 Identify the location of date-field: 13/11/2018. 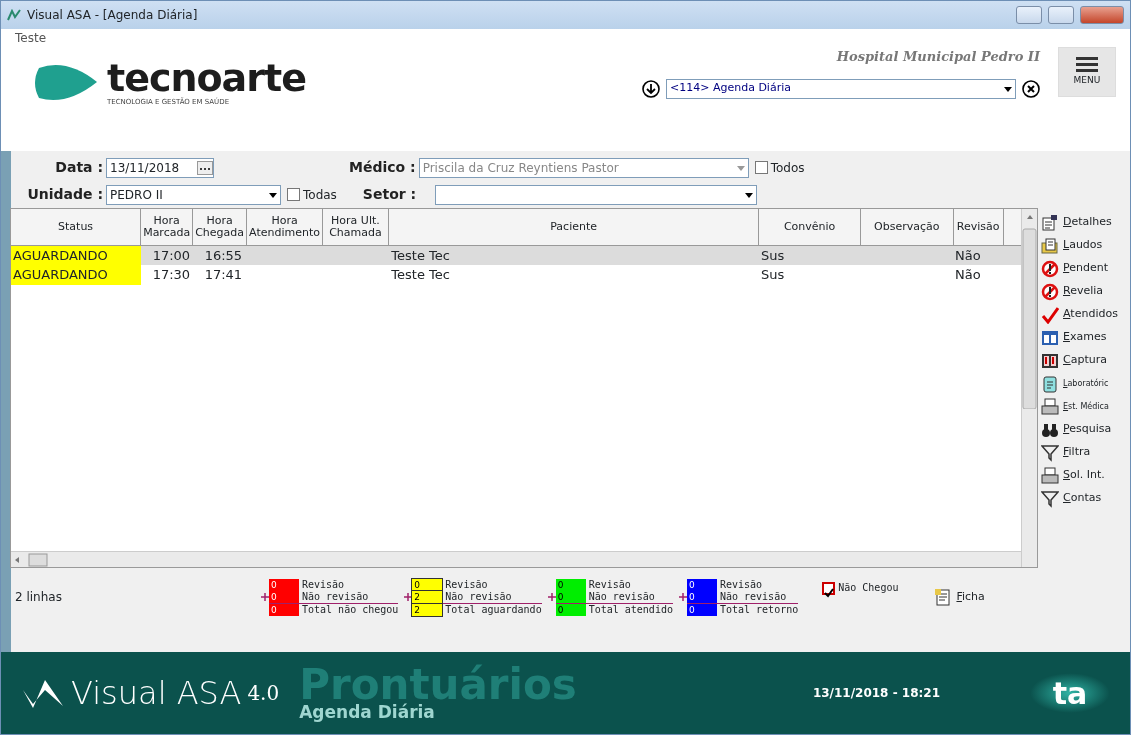
(160, 167).